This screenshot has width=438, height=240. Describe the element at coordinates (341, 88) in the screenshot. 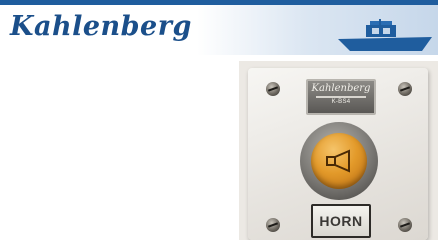

I see `nameplate-brand: Kahlenberg` at that location.